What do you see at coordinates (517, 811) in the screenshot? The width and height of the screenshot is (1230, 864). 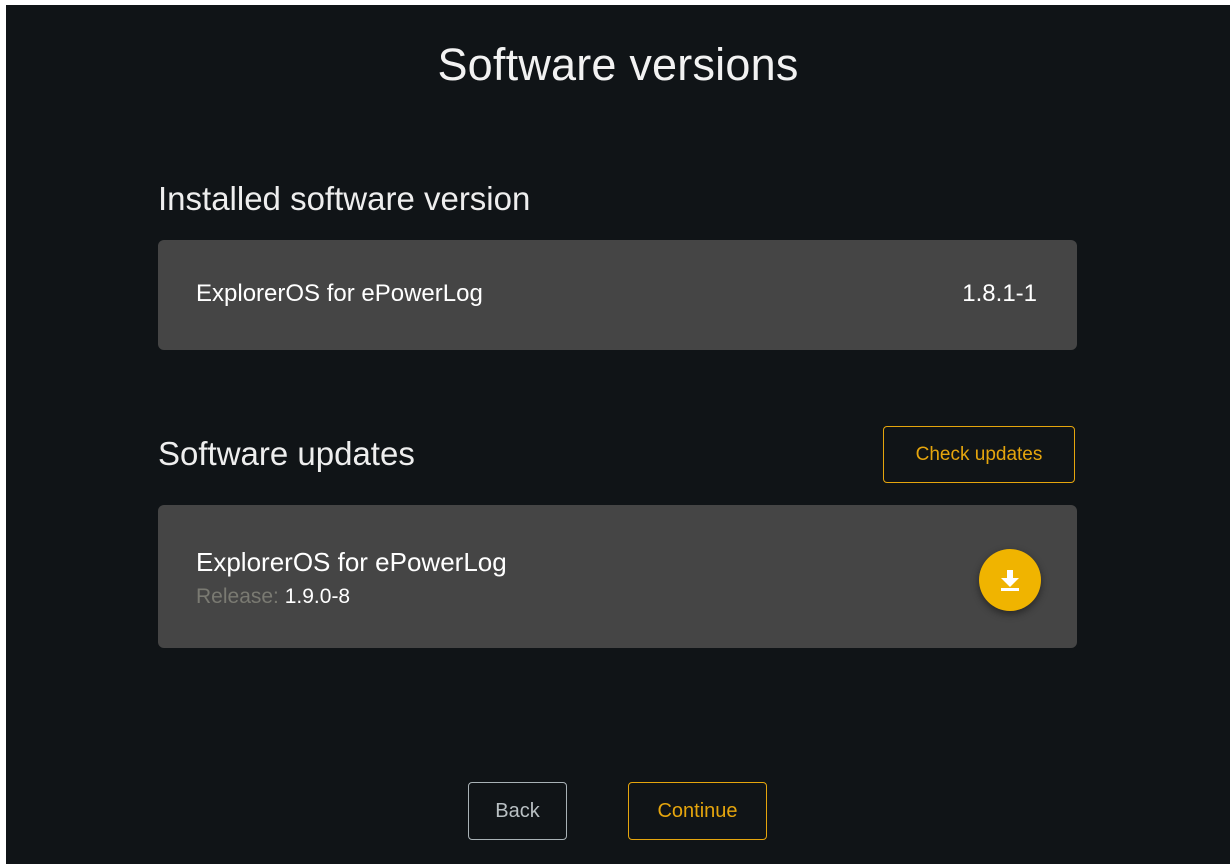 I see `back-button: Back` at bounding box center [517, 811].